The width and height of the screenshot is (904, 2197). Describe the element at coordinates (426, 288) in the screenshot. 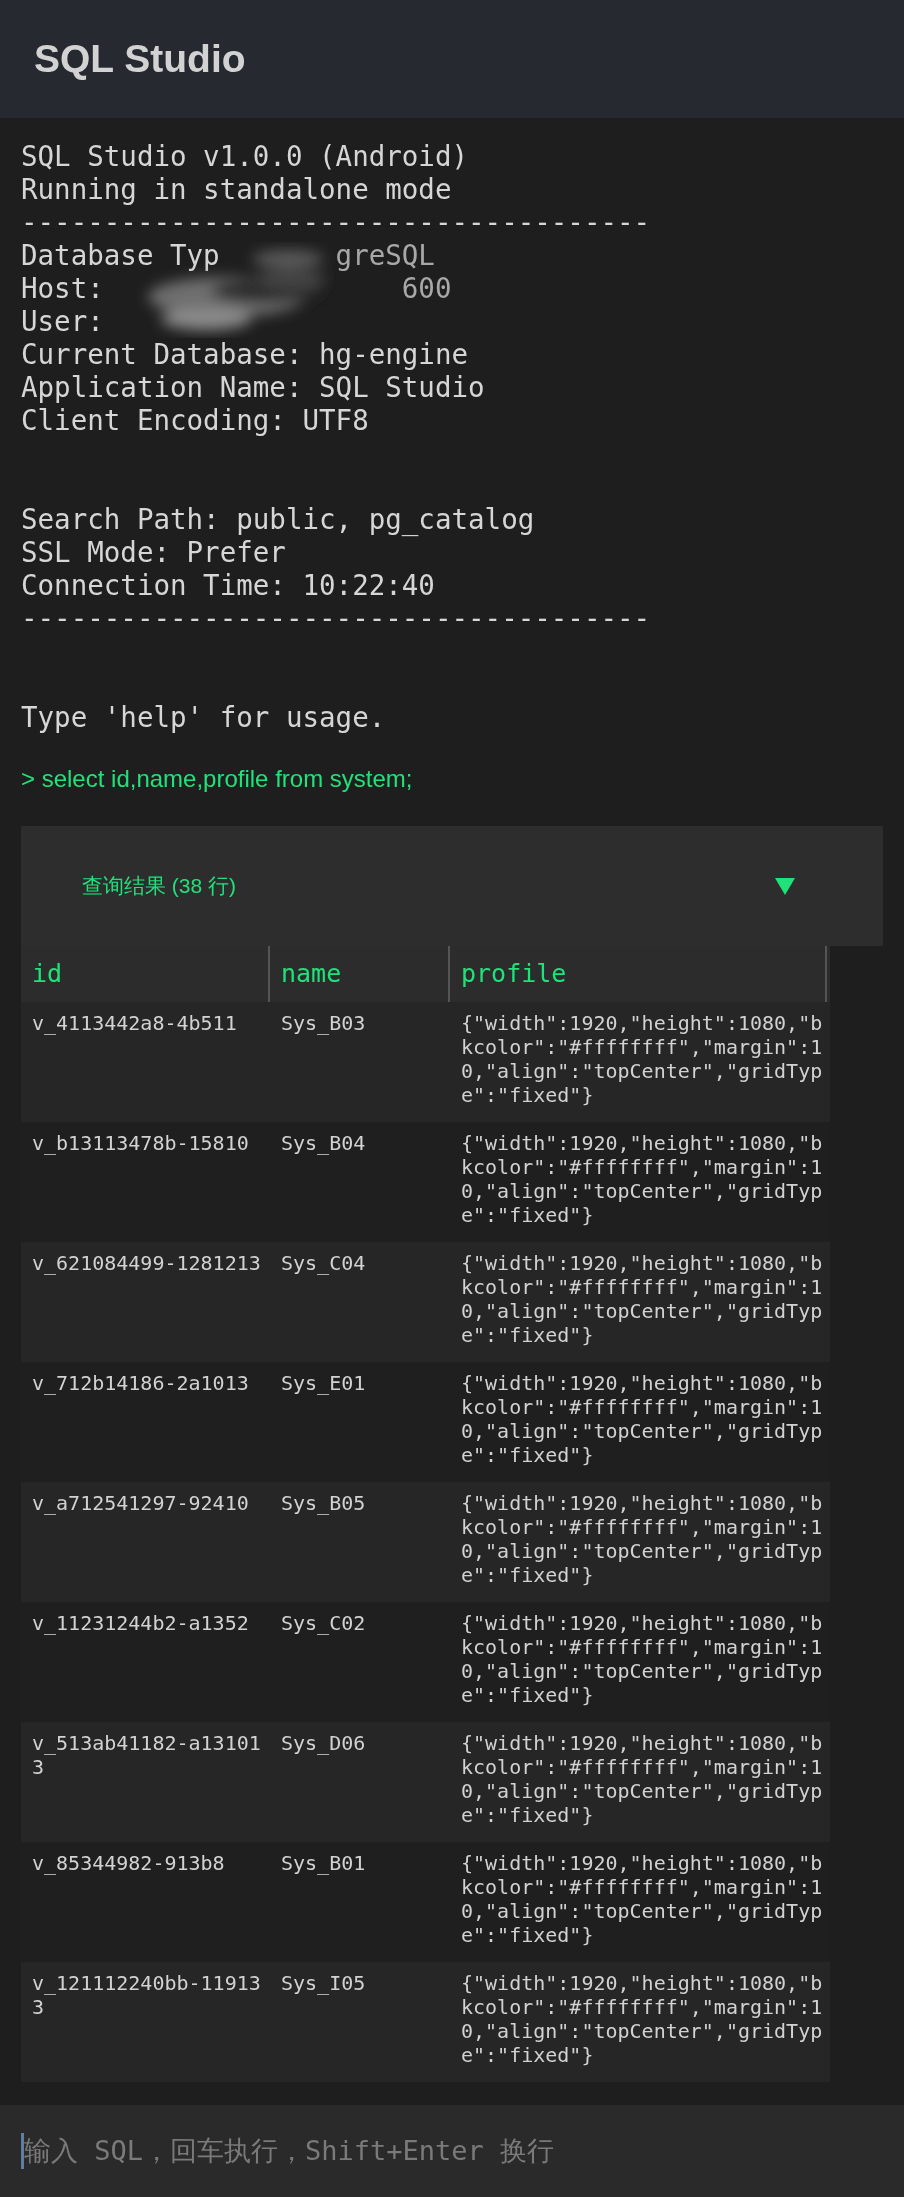

I see `console-line: 600` at that location.